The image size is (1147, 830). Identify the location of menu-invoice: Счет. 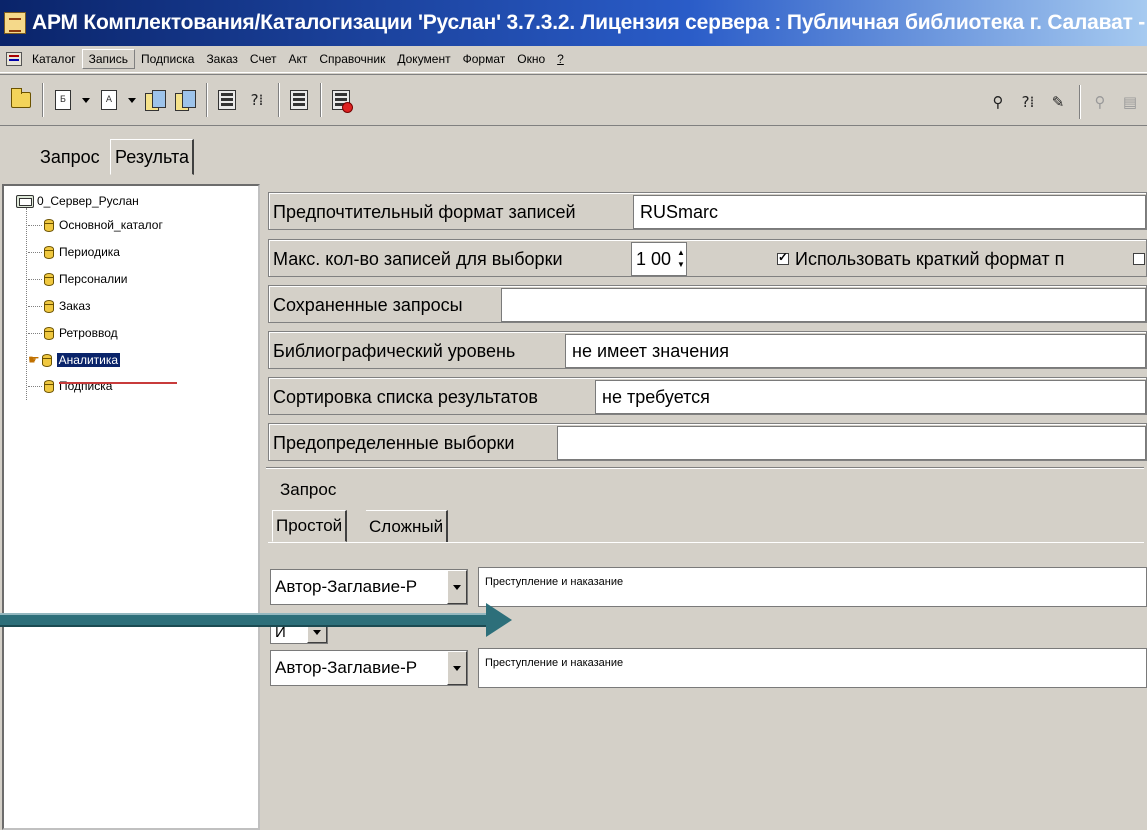
(263, 59).